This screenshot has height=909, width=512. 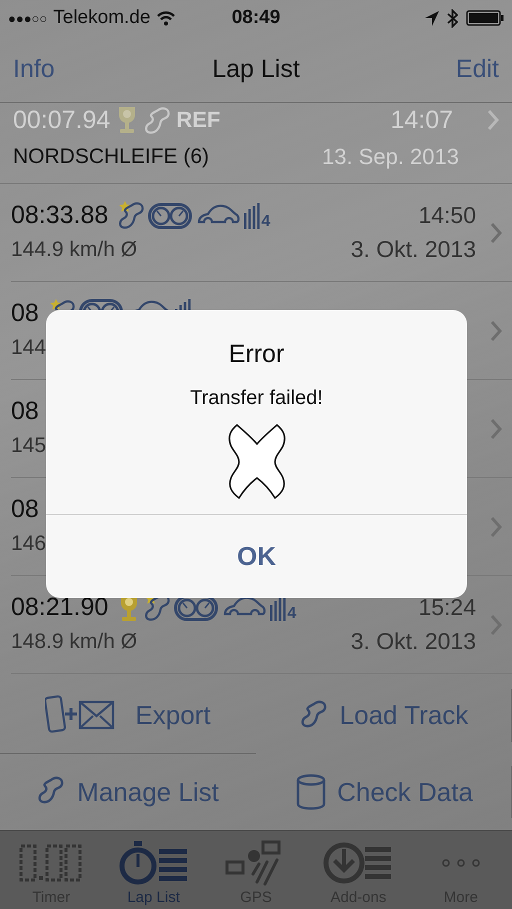 I want to click on section-header: NORDSCHLEIFE (6), so click(x=111, y=157).